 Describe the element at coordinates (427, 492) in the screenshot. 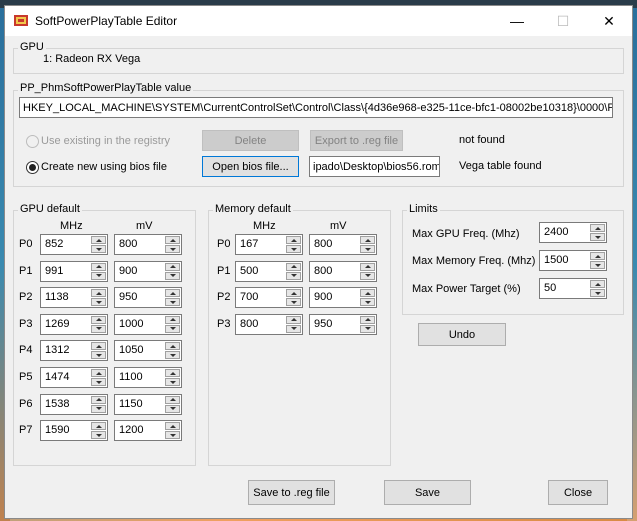

I see `save-button: Save` at that location.